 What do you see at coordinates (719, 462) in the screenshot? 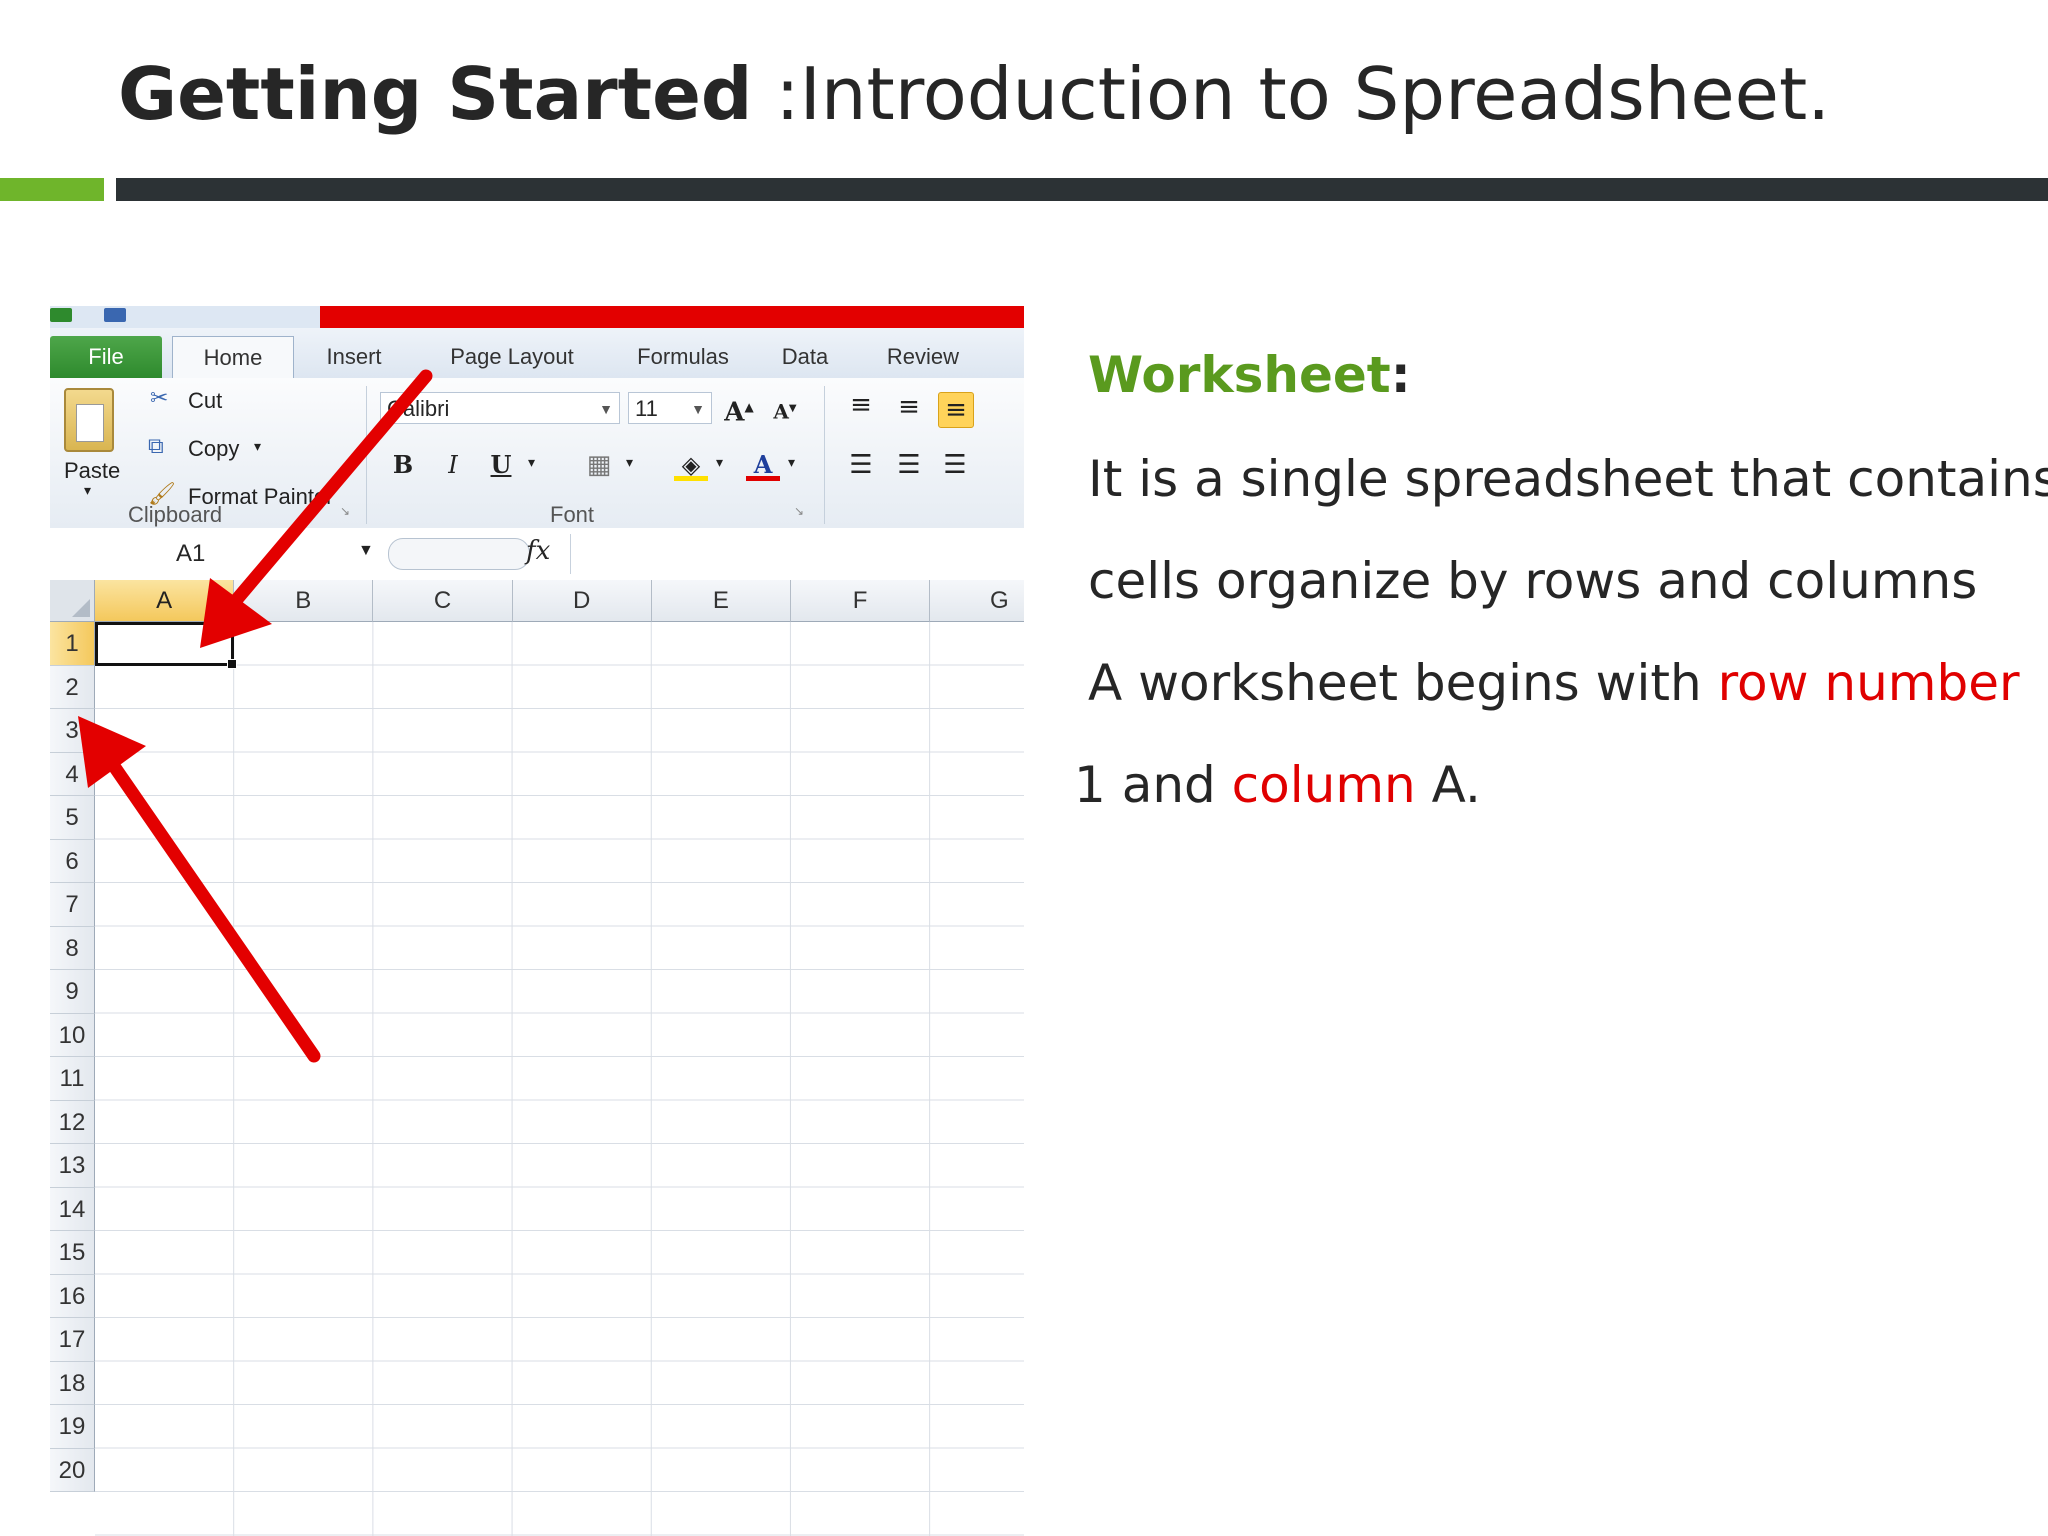
I see `fill-dropdown-icon: ▾` at bounding box center [719, 462].